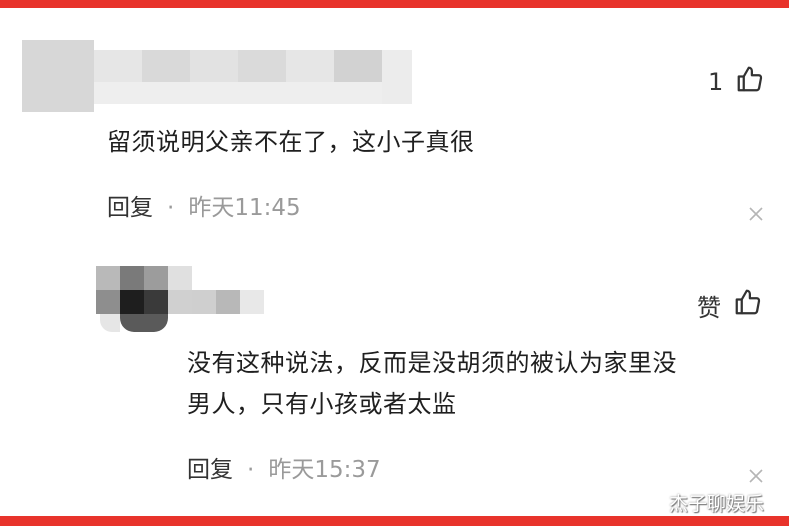  Describe the element at coordinates (322, 404) in the screenshot. I see `reply-body-line-2: 男人，只有小孩或者太监` at that location.